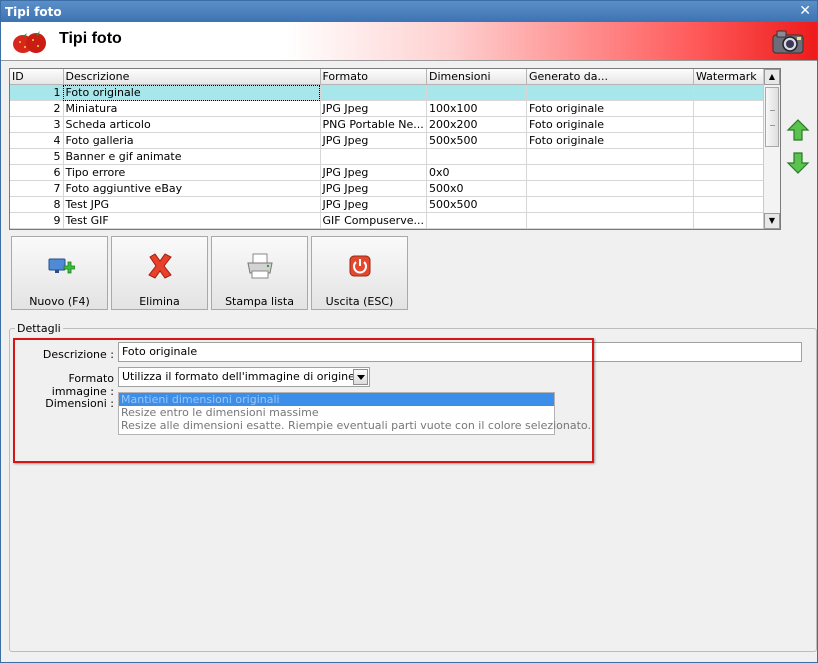 The image size is (818, 663). What do you see at coordinates (192, 204) in the screenshot?
I see `cell-descrizione: Test JPG` at bounding box center [192, 204].